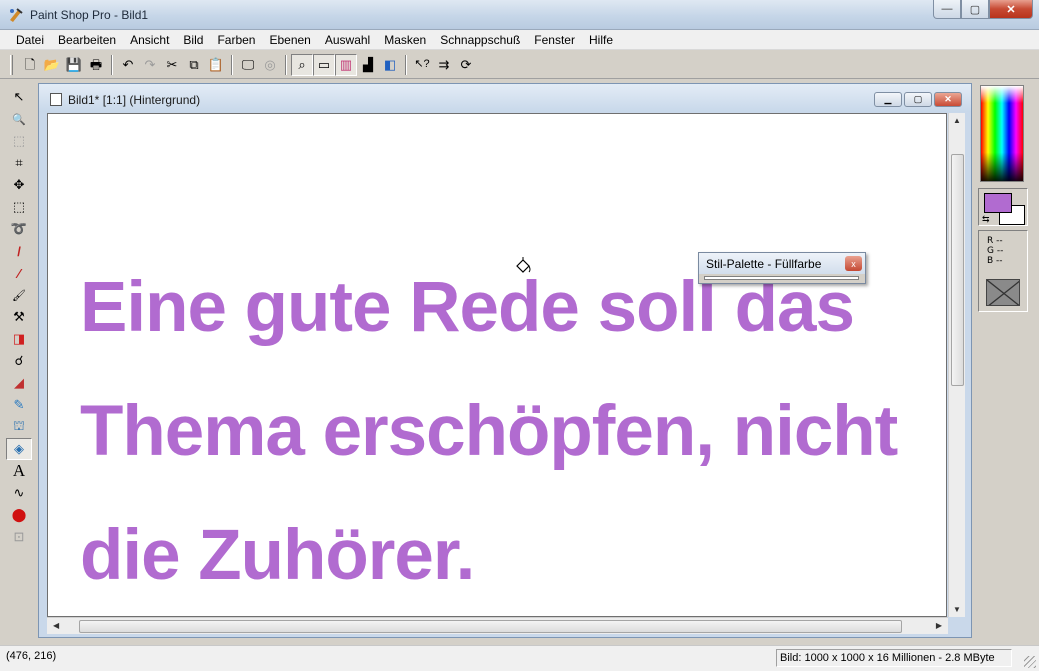 Image resolution: width=1039 pixels, height=671 pixels. What do you see at coordinates (89, 15) in the screenshot?
I see `window-title: Paint Shop Pro - Bild1` at bounding box center [89, 15].